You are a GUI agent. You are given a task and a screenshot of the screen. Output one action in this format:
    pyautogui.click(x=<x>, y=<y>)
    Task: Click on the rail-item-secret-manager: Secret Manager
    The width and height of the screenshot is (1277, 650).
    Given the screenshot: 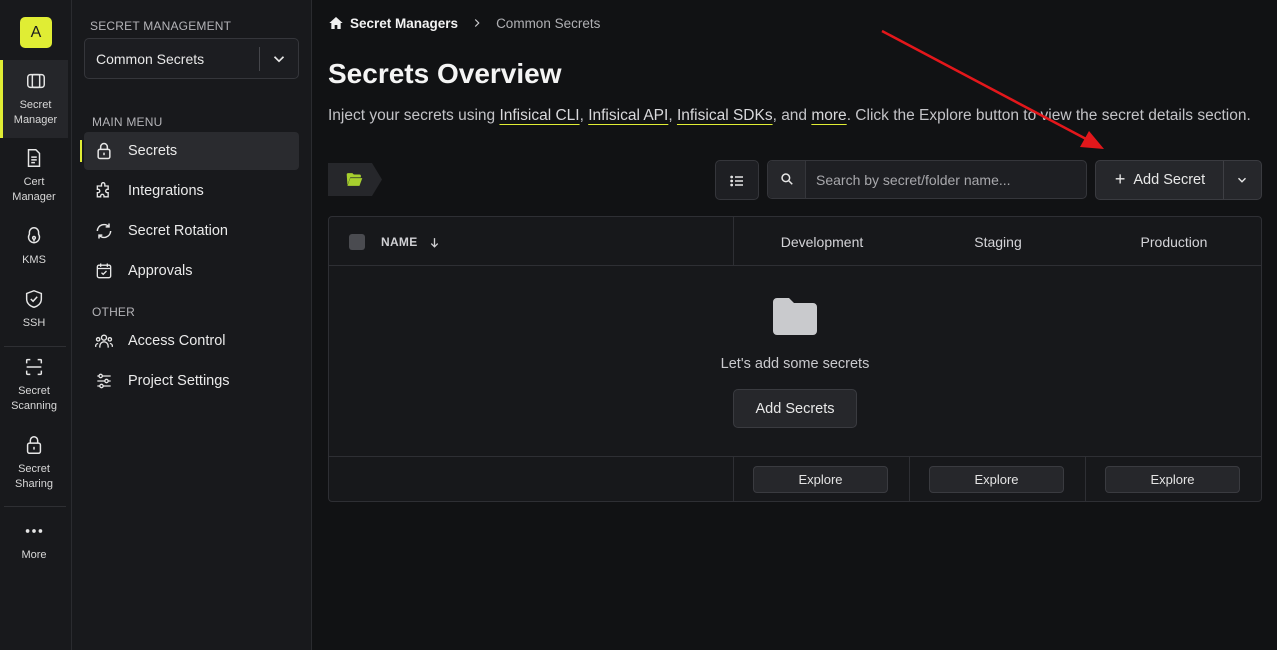 What is the action you would take?
    pyautogui.click(x=34, y=99)
    